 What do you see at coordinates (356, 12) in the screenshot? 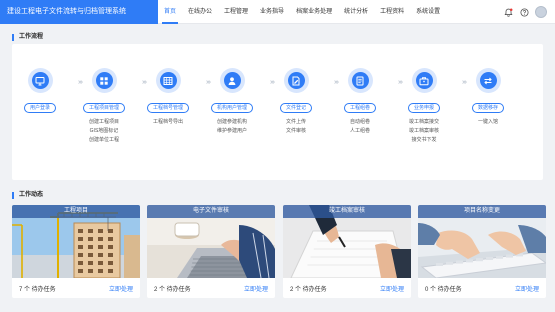
I see `nav-item: 统计分析` at bounding box center [356, 12].